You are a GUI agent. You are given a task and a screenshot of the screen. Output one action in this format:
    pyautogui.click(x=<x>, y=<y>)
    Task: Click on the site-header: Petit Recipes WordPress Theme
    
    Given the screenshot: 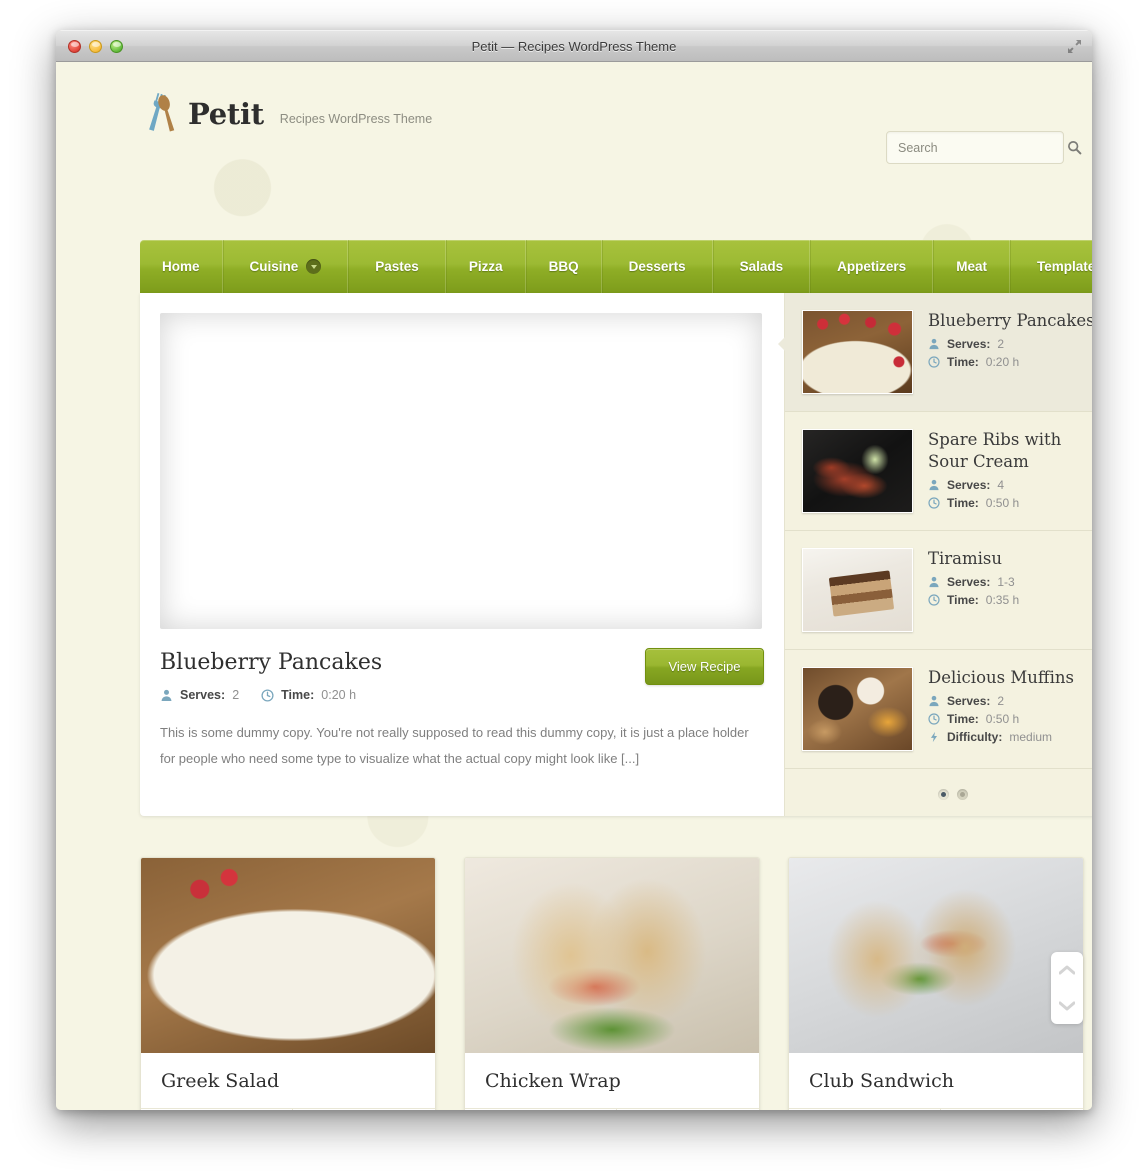 What is the action you would take?
    pyautogui.click(x=574, y=120)
    